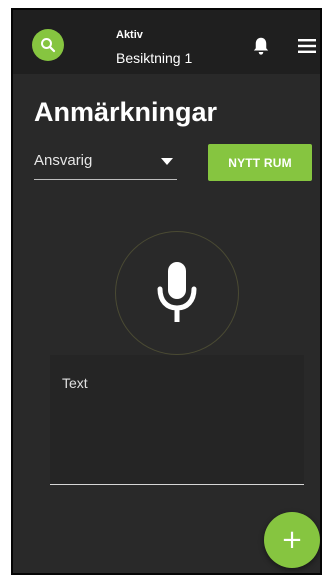 This screenshot has height=578, width=329. I want to click on responsible-select-value: Ansvarig, so click(63, 160).